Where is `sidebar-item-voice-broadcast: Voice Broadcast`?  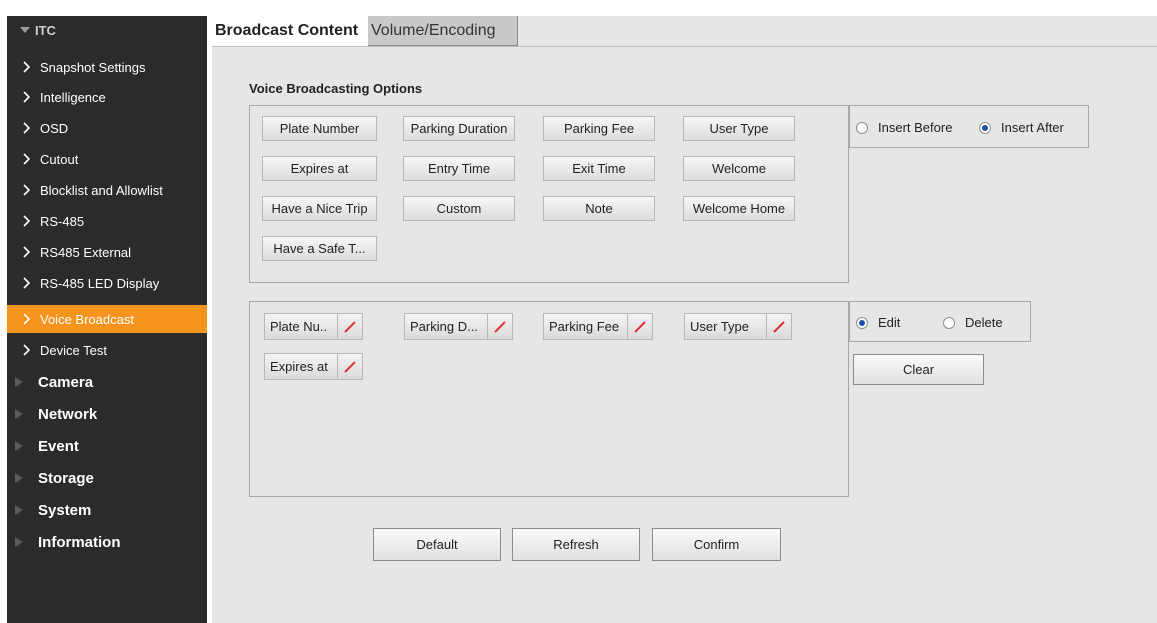 sidebar-item-voice-broadcast: Voice Broadcast is located at coordinates (107, 319).